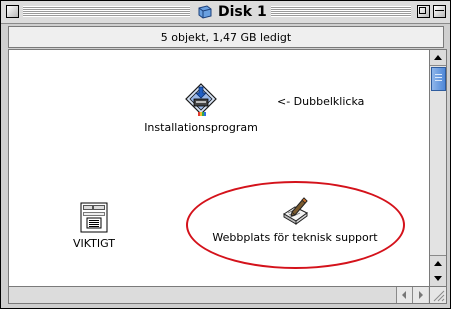 The image size is (451, 309). I want to click on scroll-up-button-lower, so click(438, 263).